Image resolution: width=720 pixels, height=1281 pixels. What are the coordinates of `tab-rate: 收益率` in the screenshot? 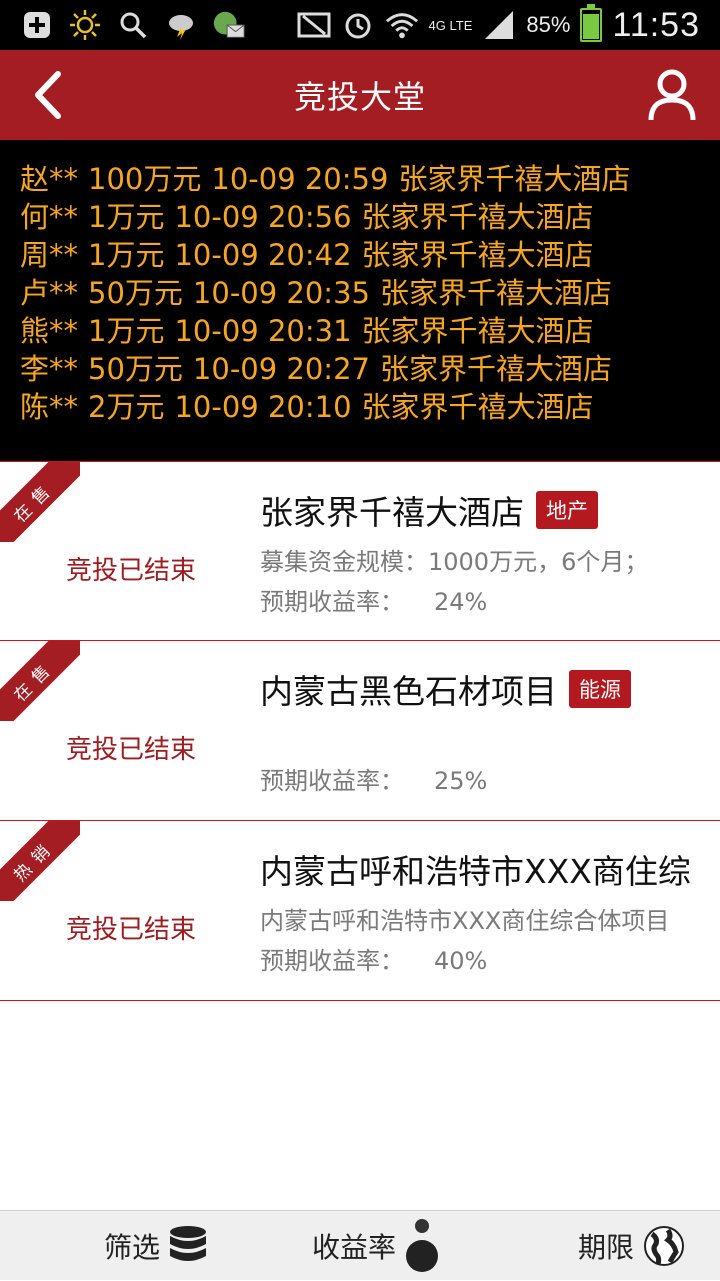 It's located at (376, 1246).